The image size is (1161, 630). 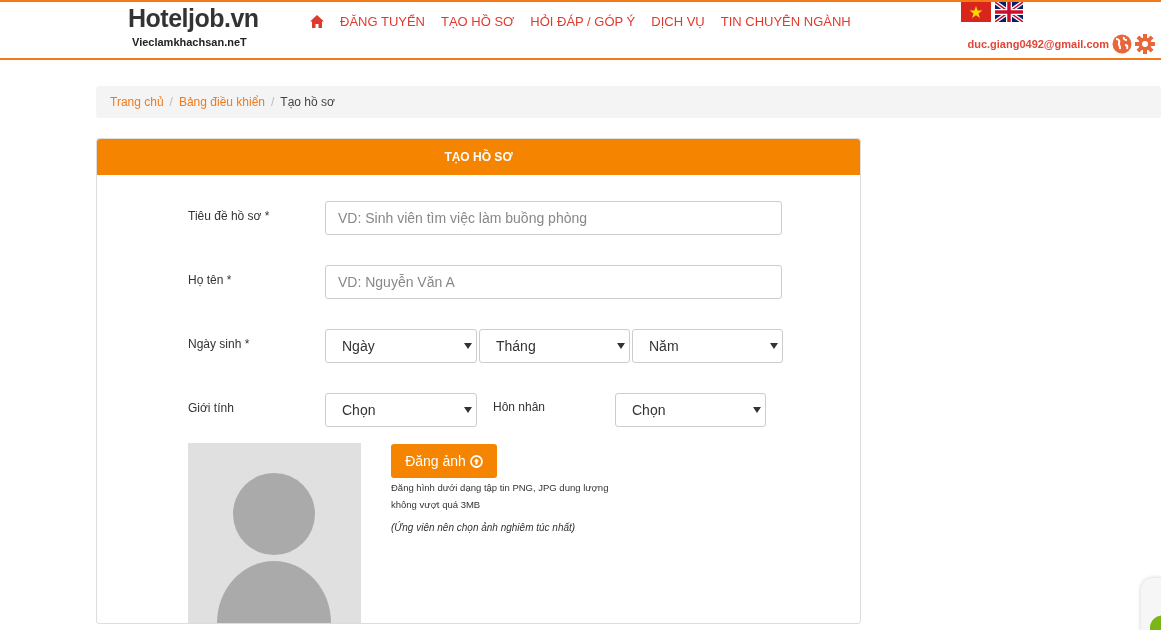 What do you see at coordinates (583, 21) in the screenshot?
I see `nav-link: HỎI ĐÁP / GÓP Ý` at bounding box center [583, 21].